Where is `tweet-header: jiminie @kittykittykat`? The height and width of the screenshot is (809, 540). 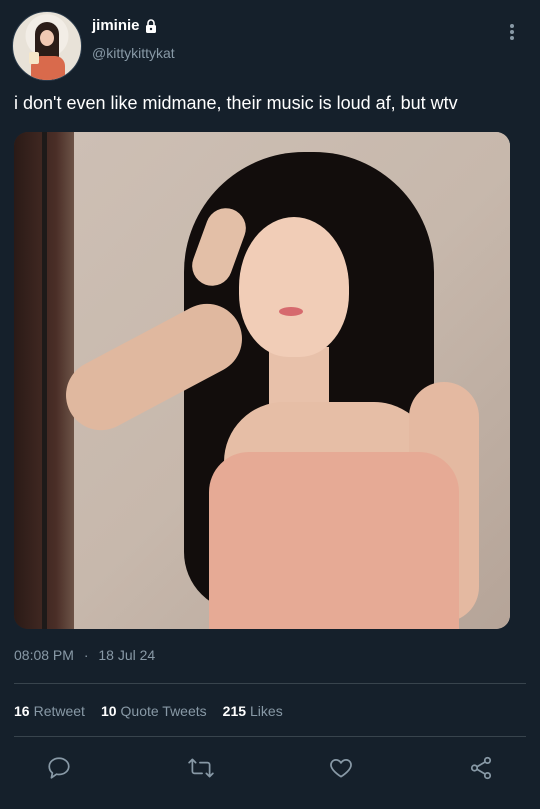 tweet-header: jiminie @kittykittykat is located at coordinates (270, 40).